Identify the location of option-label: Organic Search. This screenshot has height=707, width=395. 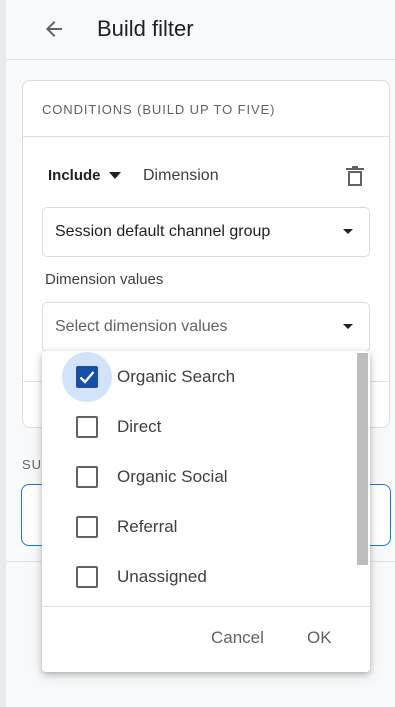
(176, 376).